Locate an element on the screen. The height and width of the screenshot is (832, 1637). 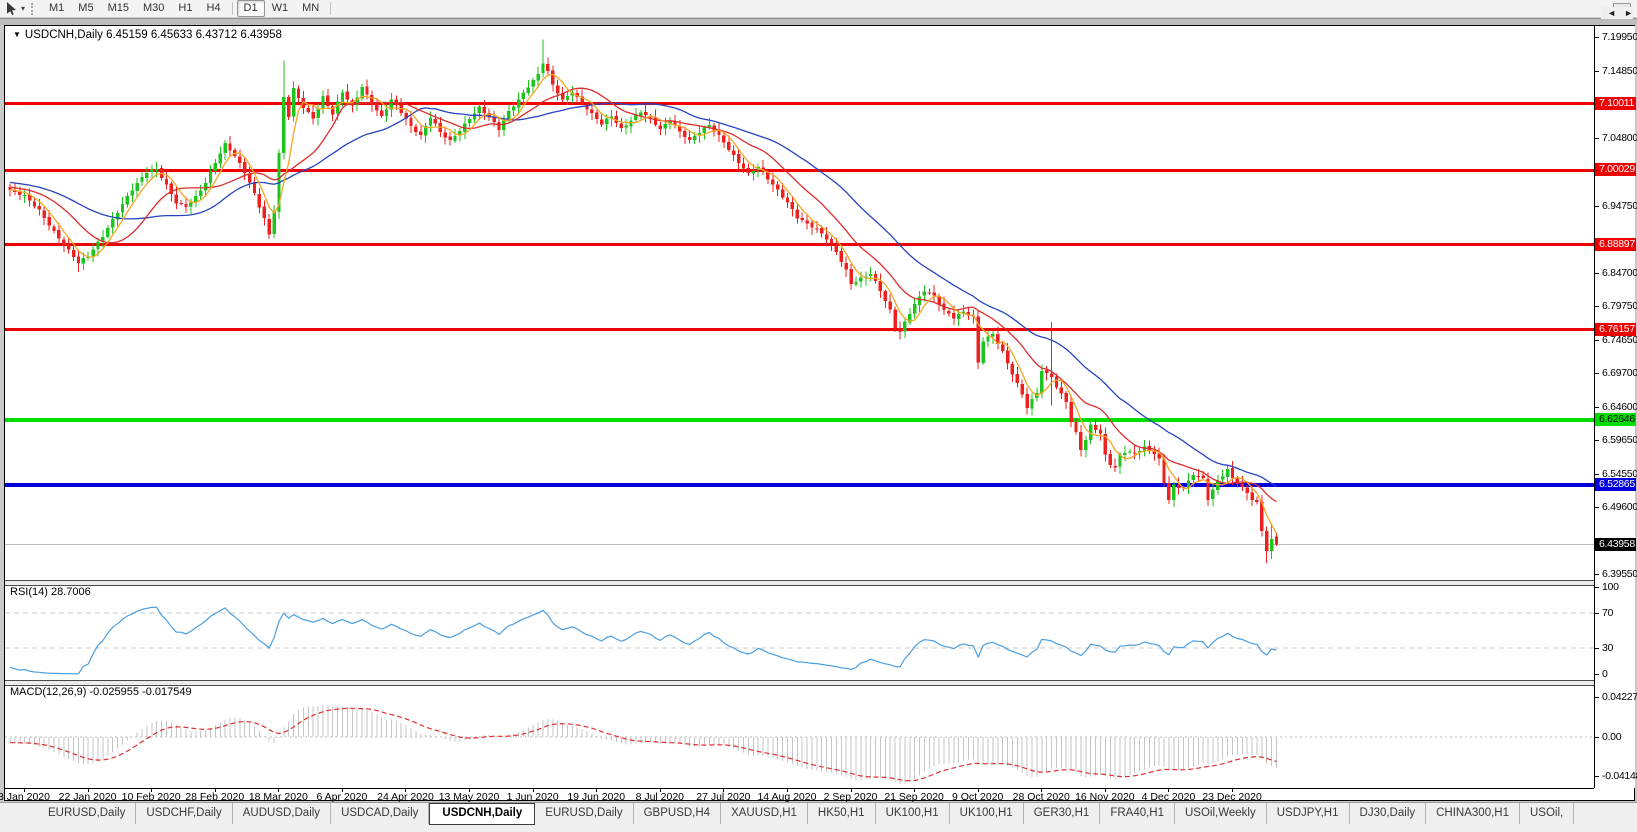
chart-tab-gbpusd-h4: GBPUSD,H4 is located at coordinates (678, 813).